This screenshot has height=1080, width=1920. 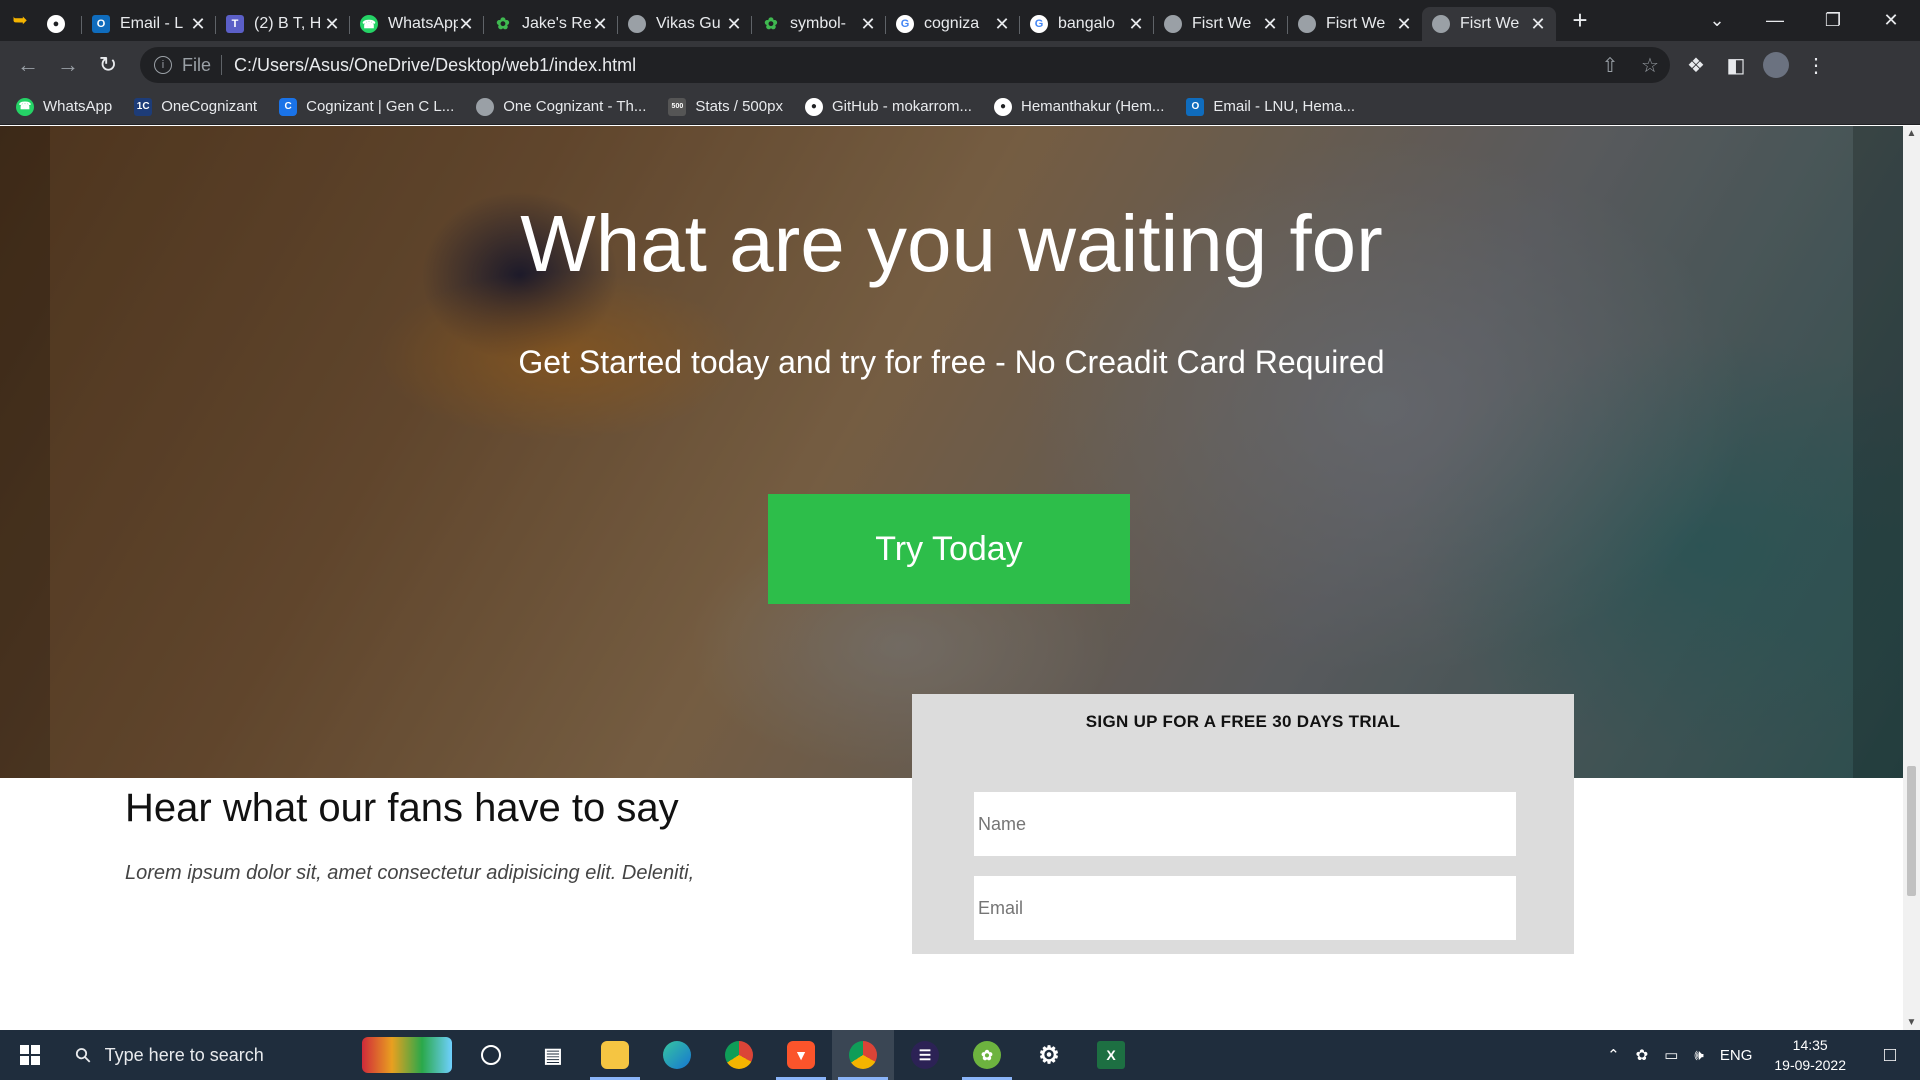 I want to click on signup-title: SIGN UP FOR A FREE 30 DAYS TRIAL, so click(x=1243, y=721).